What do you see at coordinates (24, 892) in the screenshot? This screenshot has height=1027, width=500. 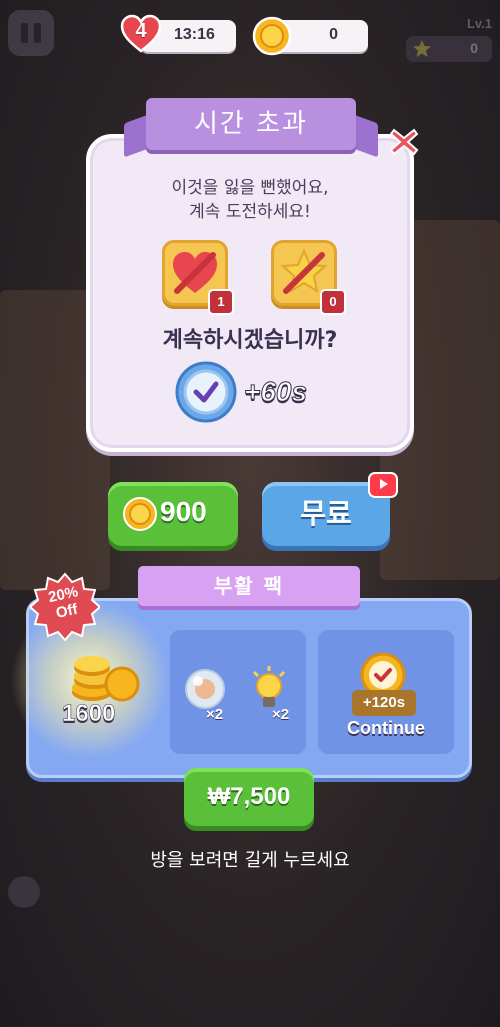 I see `chat-icon` at bounding box center [24, 892].